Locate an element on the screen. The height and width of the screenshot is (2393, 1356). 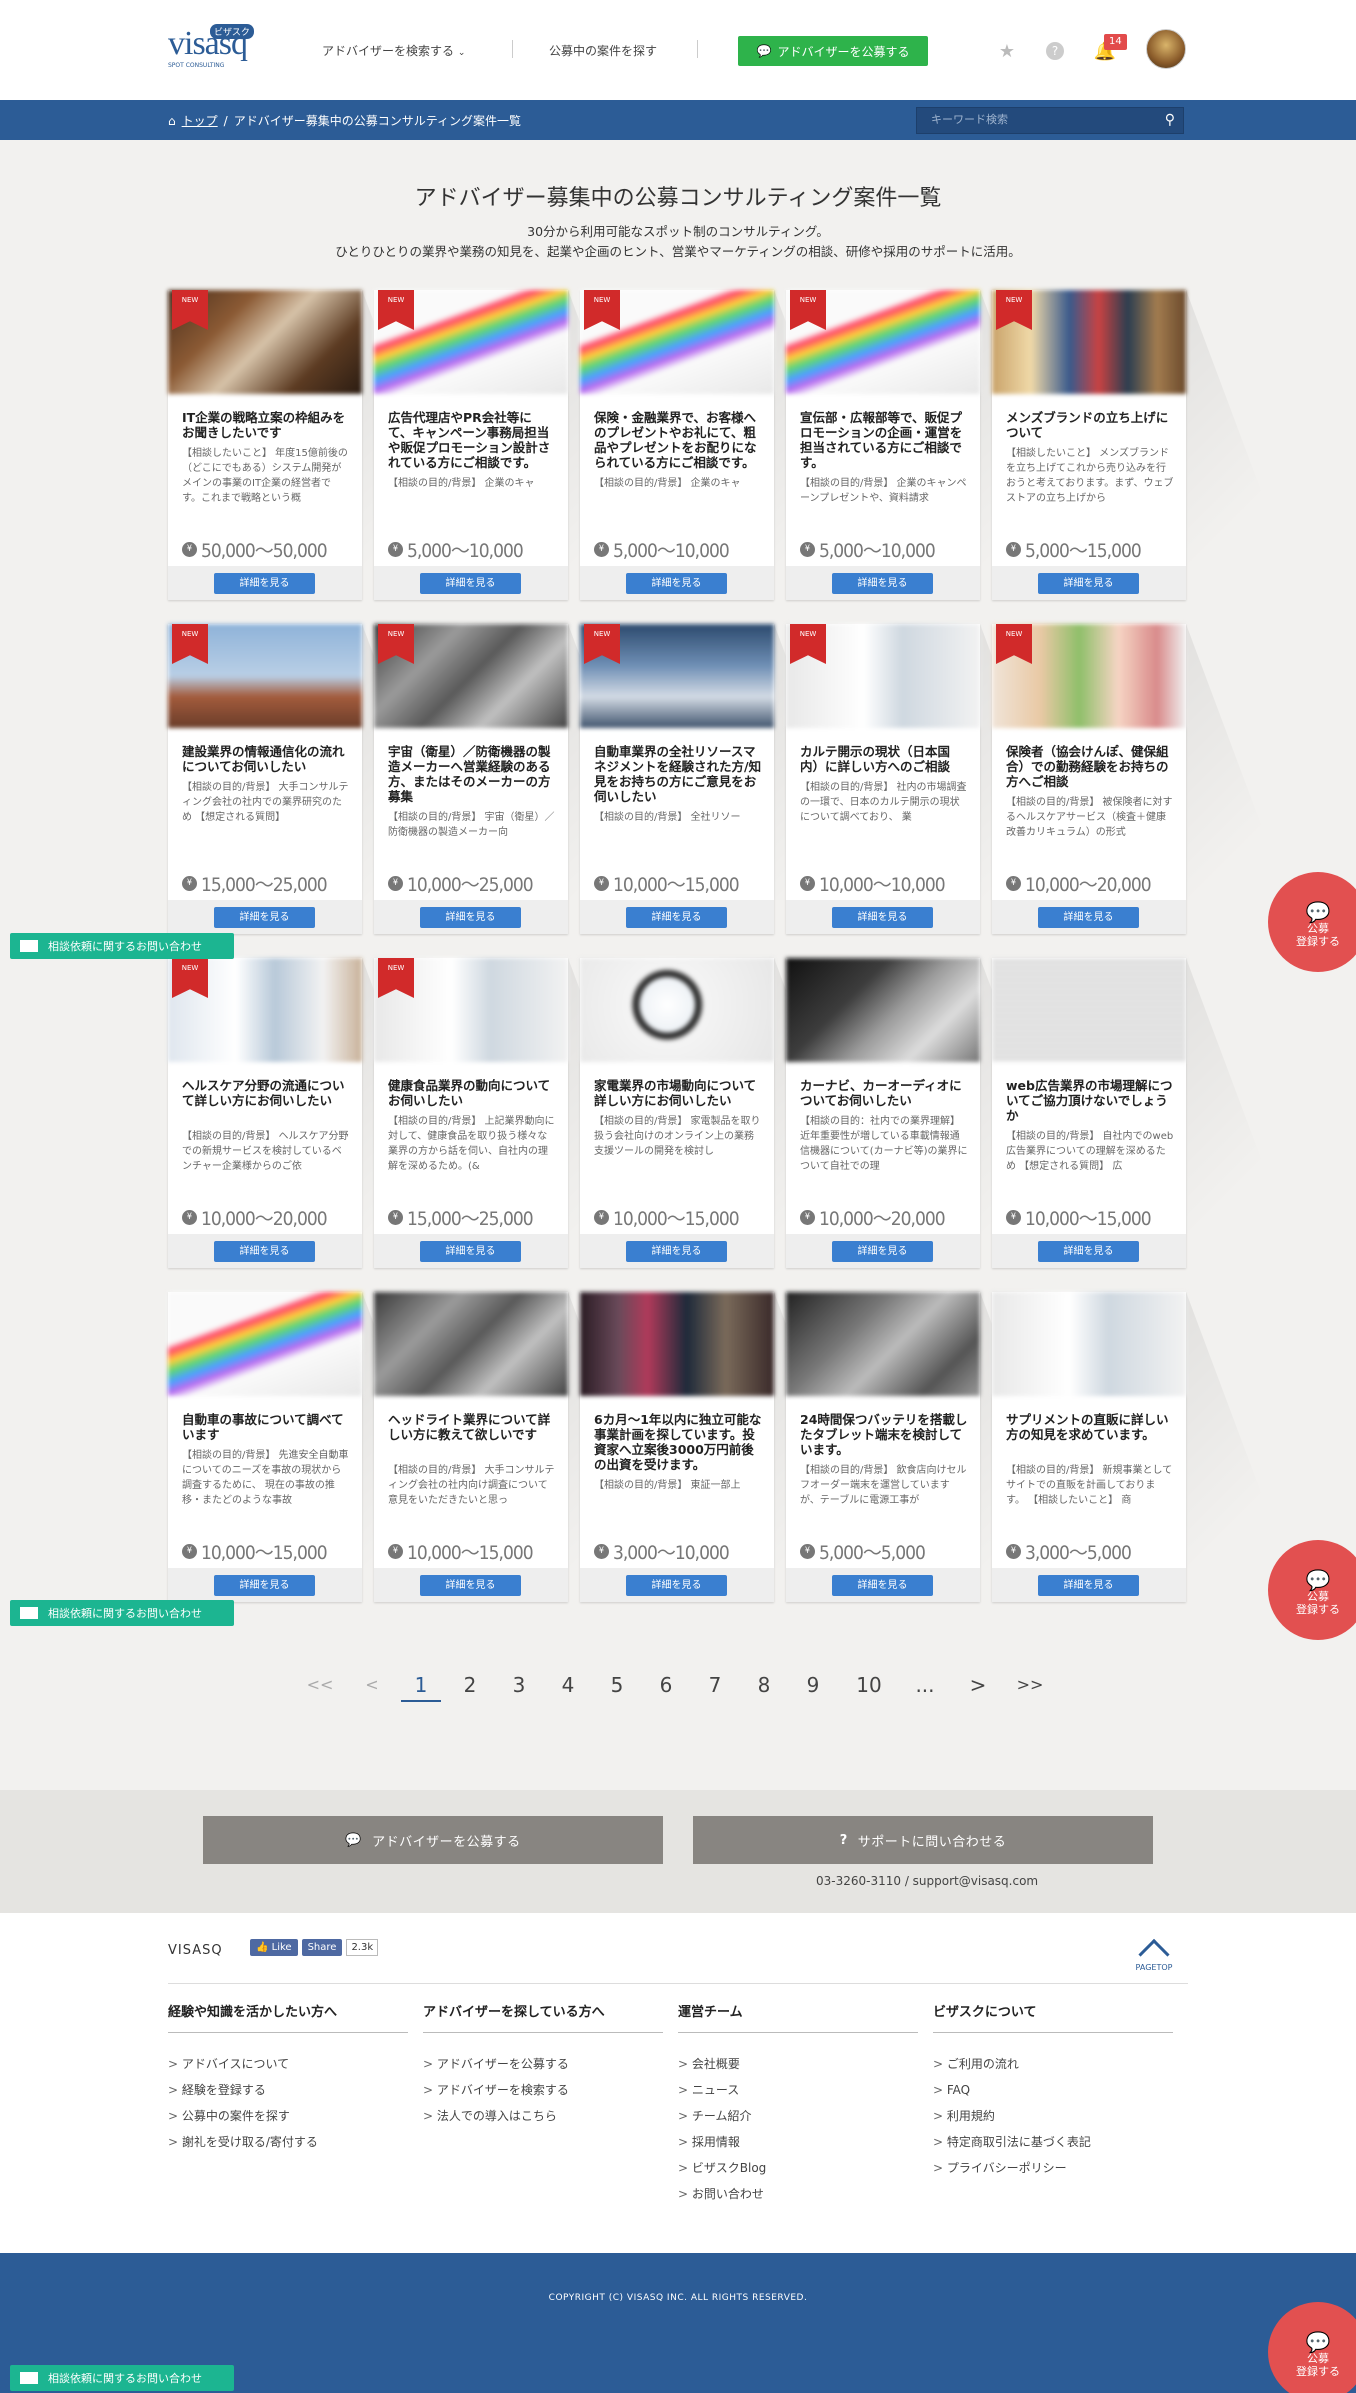
footer-link: 経験を登録する is located at coordinates (288, 2090).